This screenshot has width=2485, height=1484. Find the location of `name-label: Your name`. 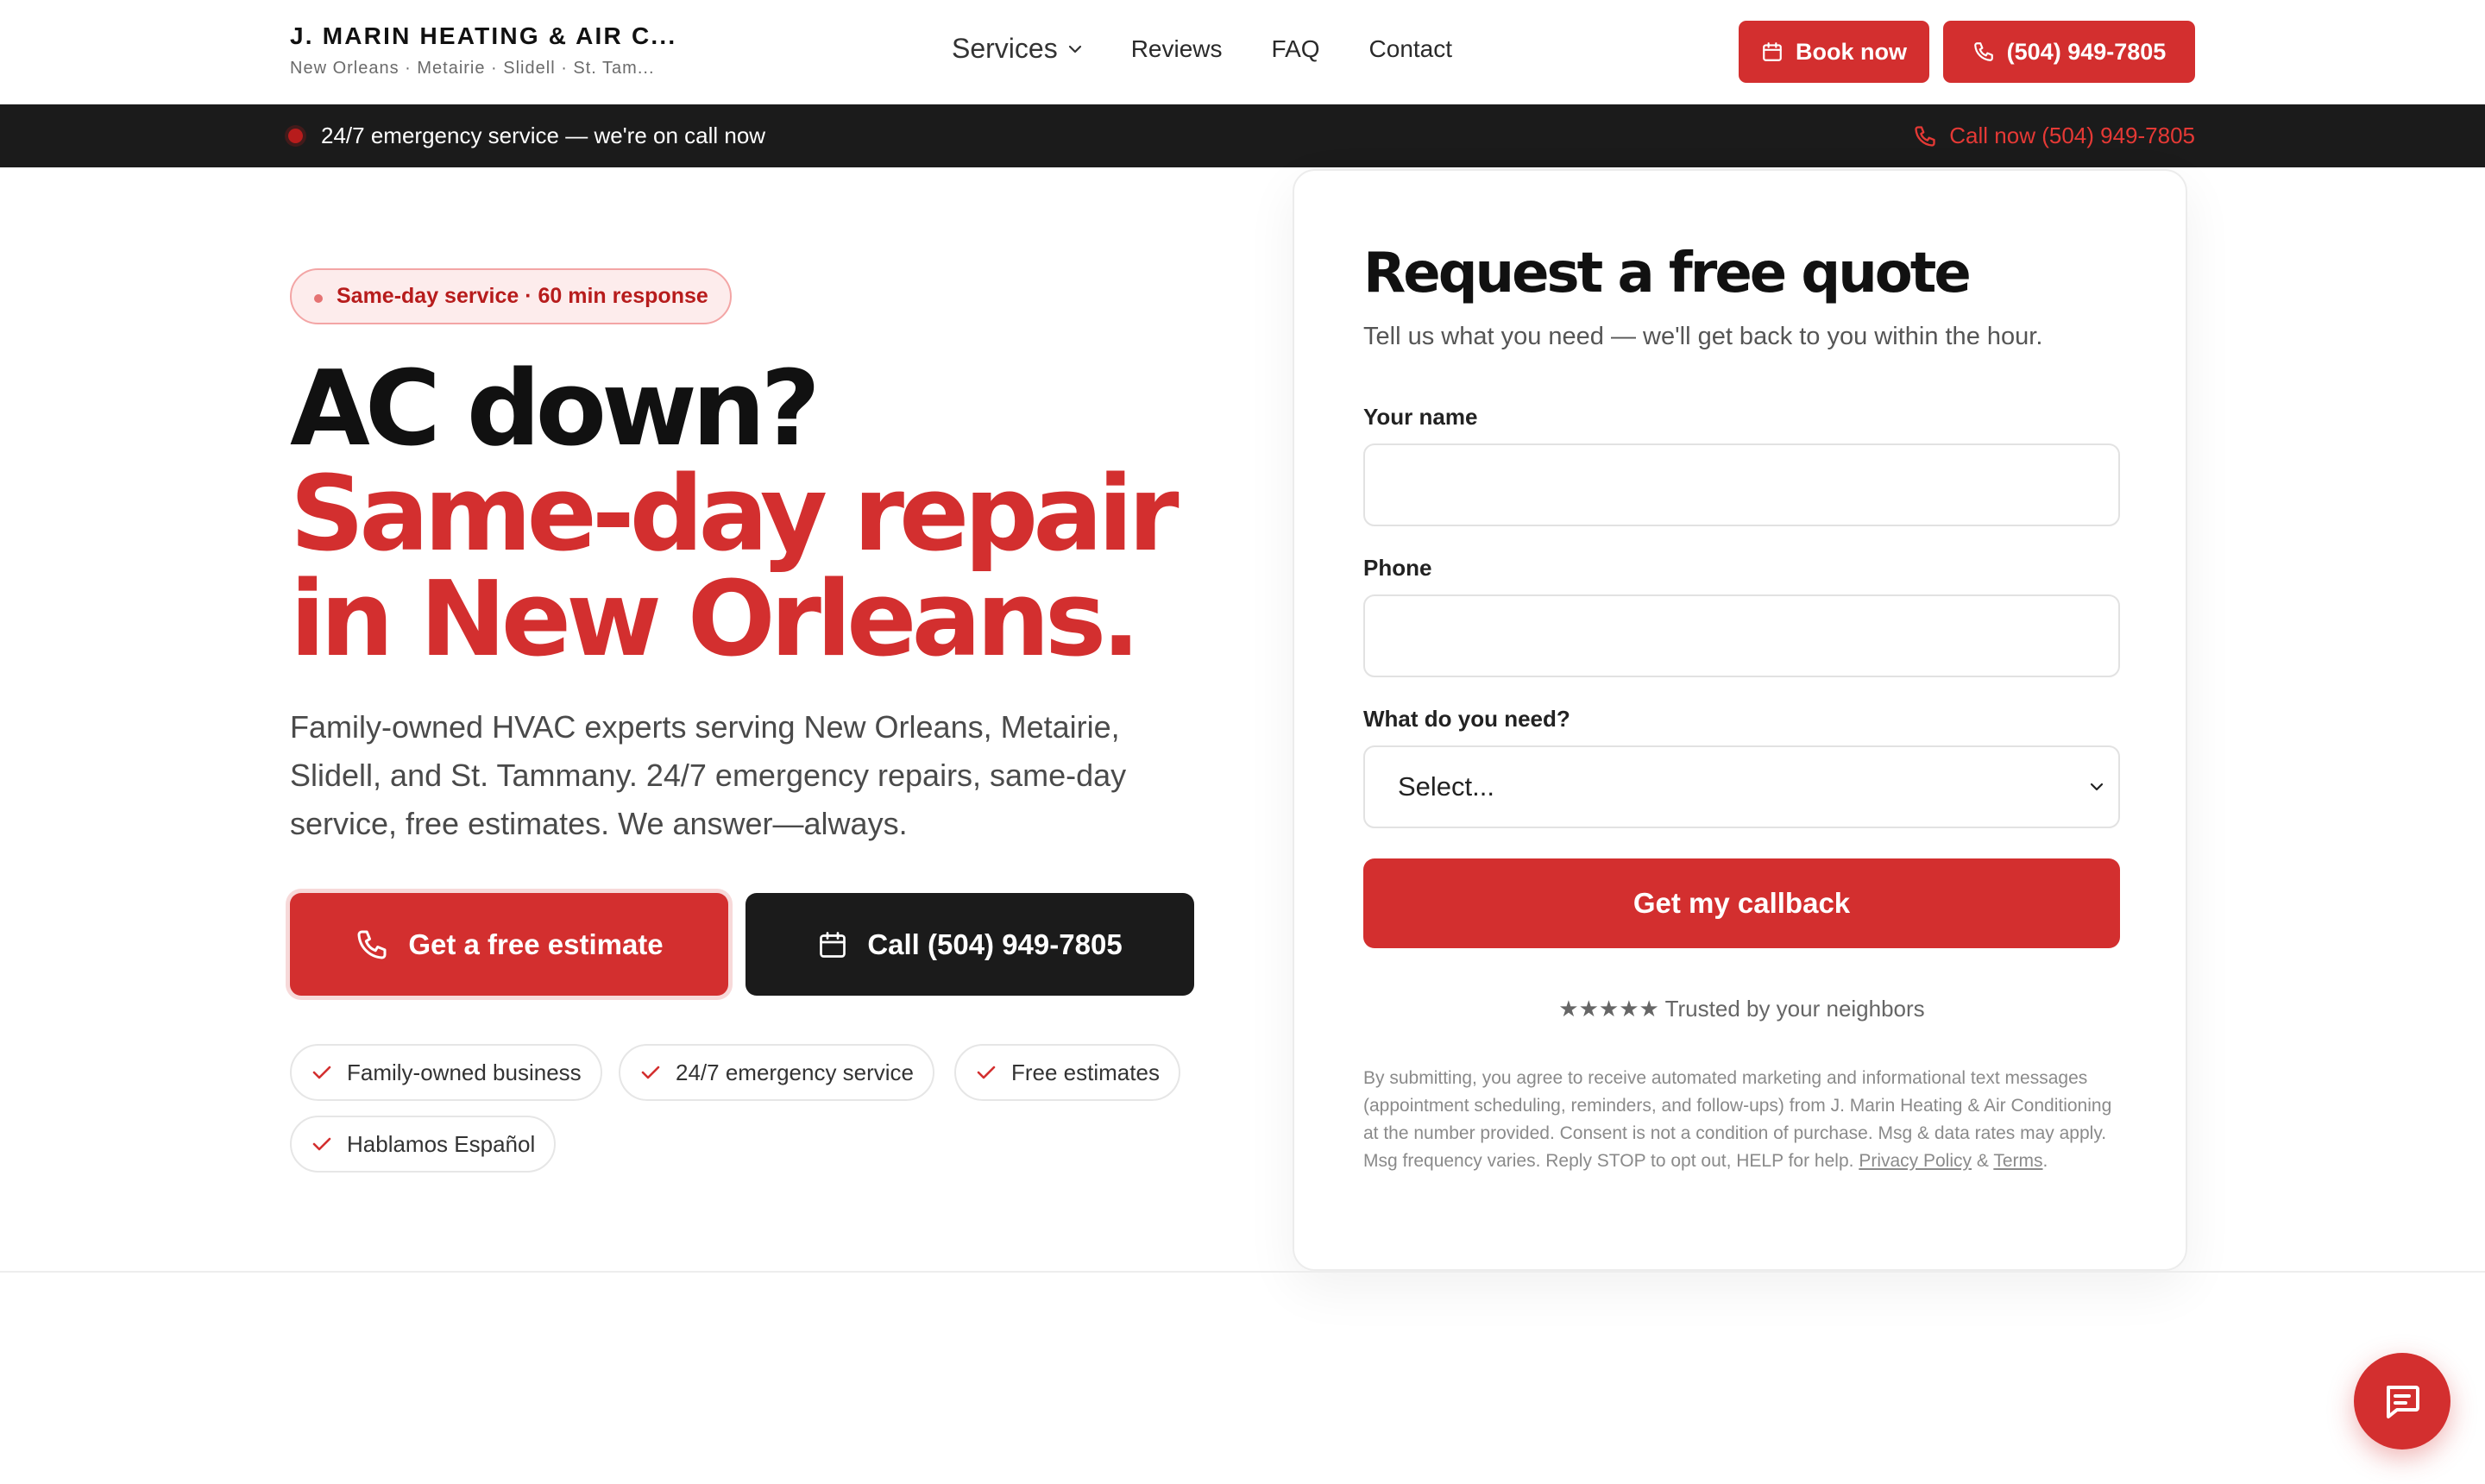

name-label: Your name is located at coordinates (1420, 417).